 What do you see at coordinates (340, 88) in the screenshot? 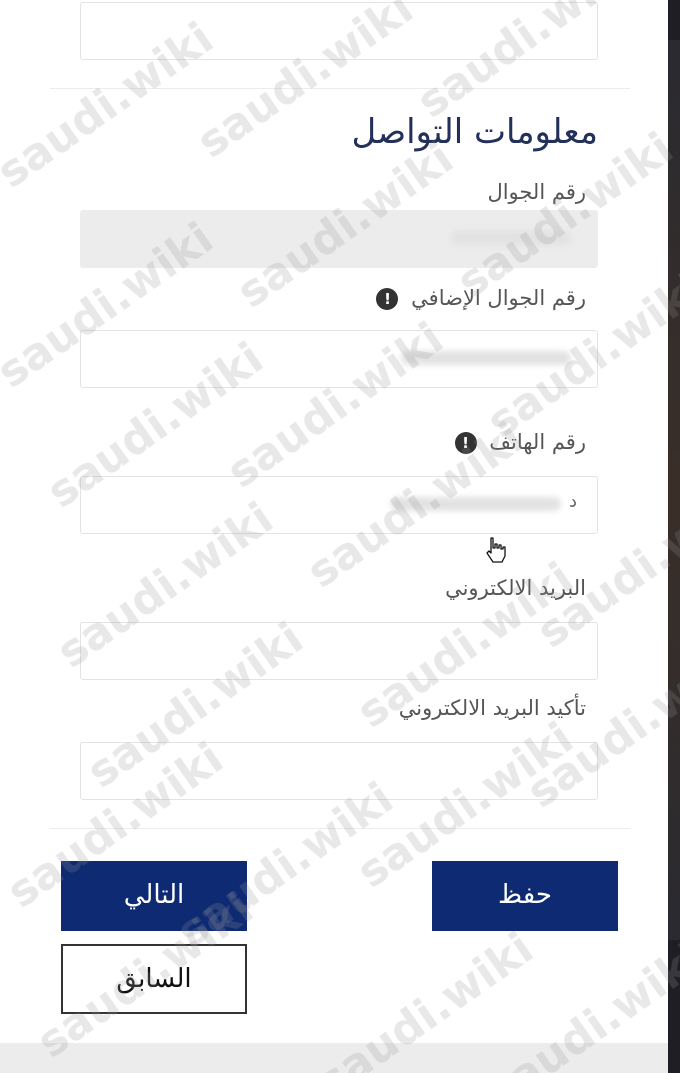
I see `section-divider` at bounding box center [340, 88].